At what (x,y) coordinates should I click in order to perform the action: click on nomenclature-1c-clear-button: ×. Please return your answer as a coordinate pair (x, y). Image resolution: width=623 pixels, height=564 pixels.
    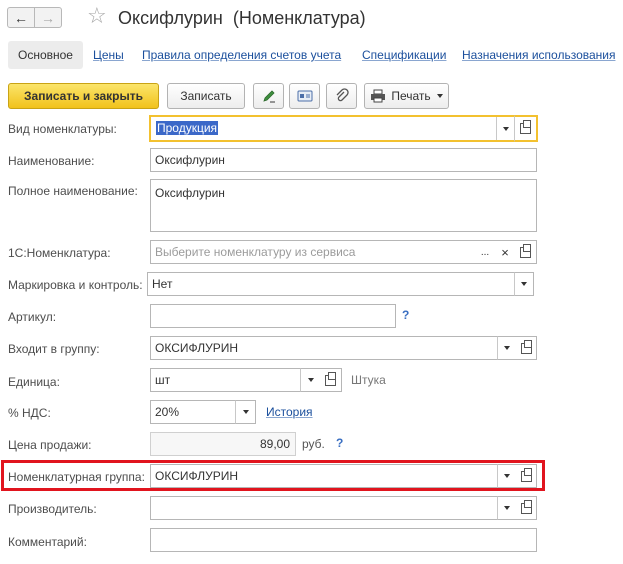
    Looking at the image, I should click on (505, 252).